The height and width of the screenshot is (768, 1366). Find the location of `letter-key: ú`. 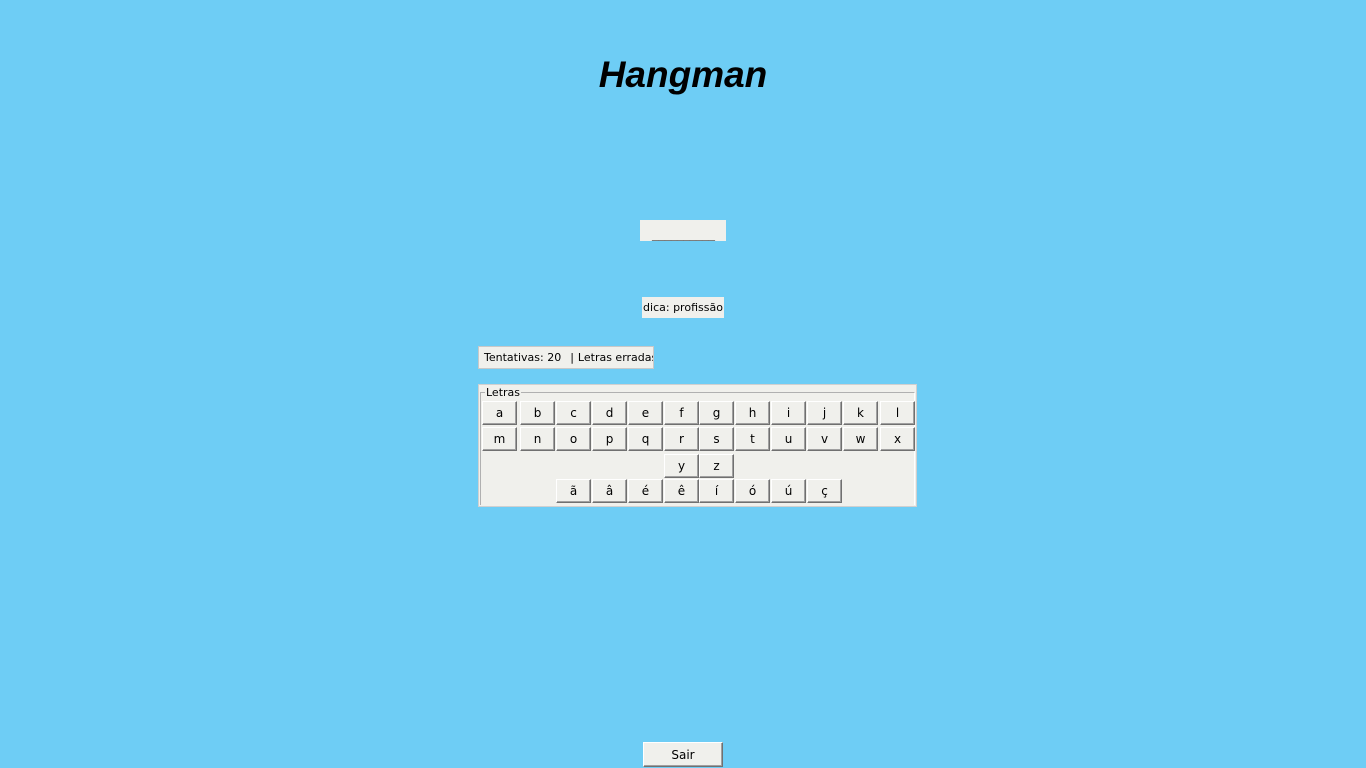

letter-key: ú is located at coordinates (788, 491).